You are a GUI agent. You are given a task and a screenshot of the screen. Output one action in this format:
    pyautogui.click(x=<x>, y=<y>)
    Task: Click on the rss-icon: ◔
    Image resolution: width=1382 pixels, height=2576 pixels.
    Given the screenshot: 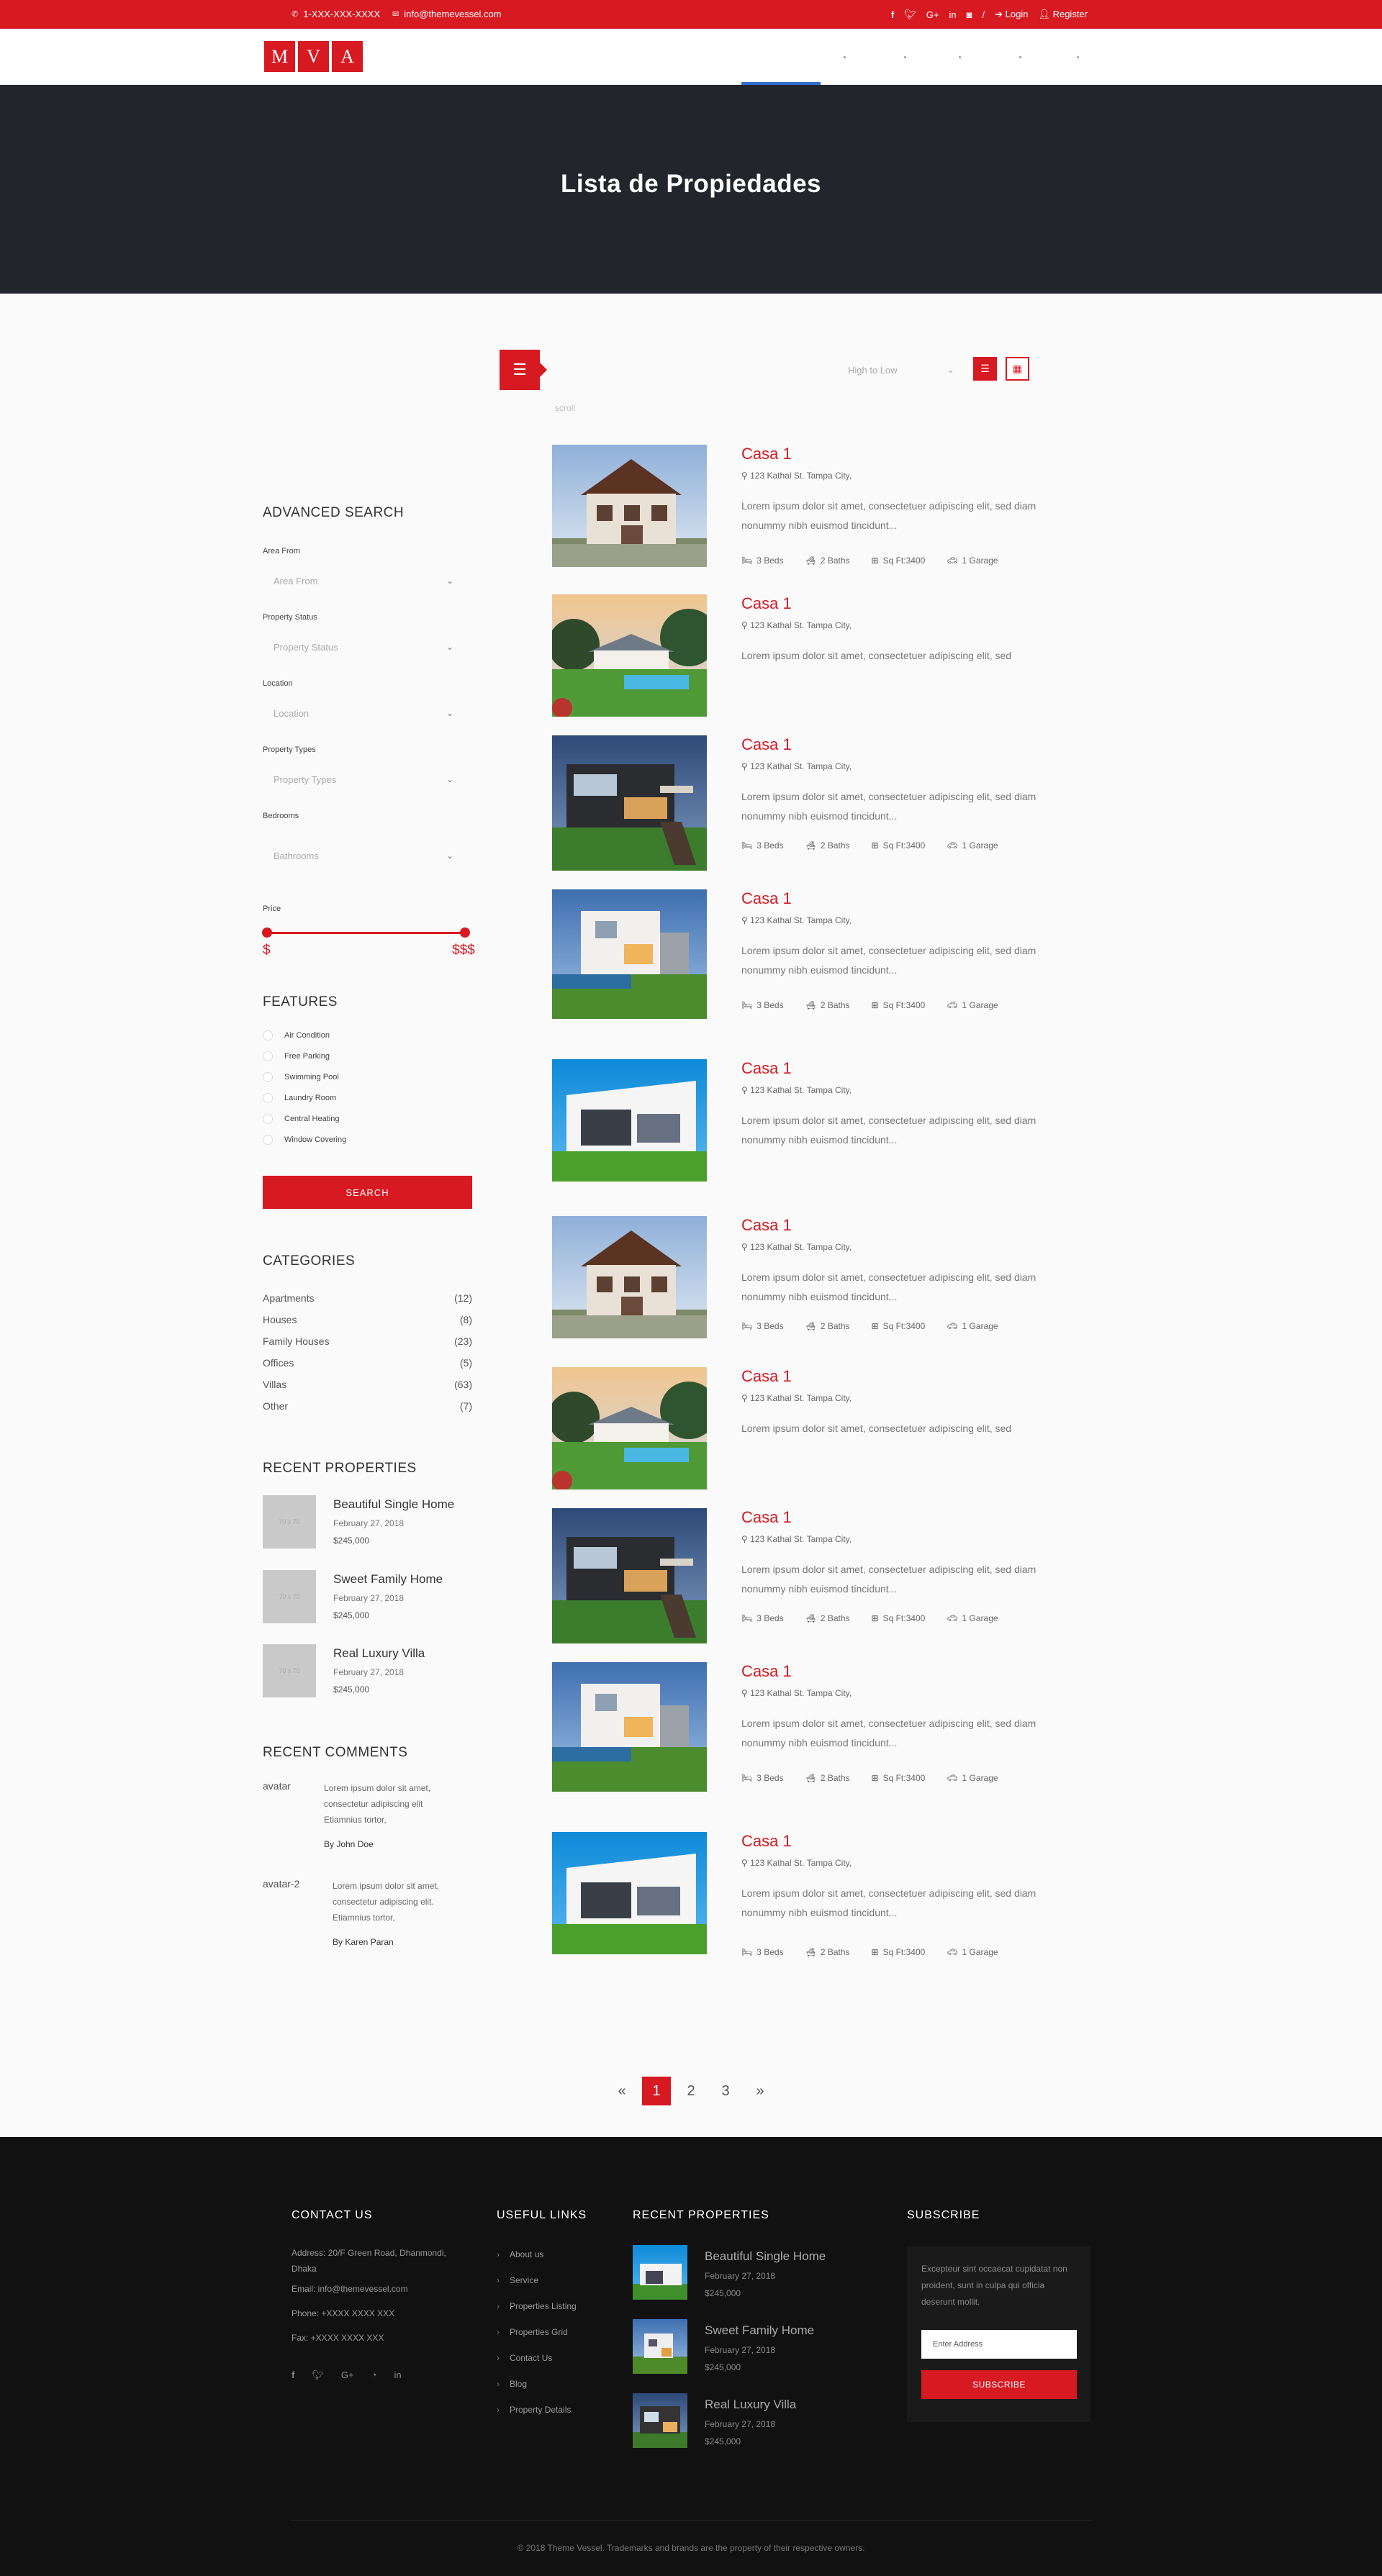 What is the action you would take?
    pyautogui.click(x=374, y=2375)
    